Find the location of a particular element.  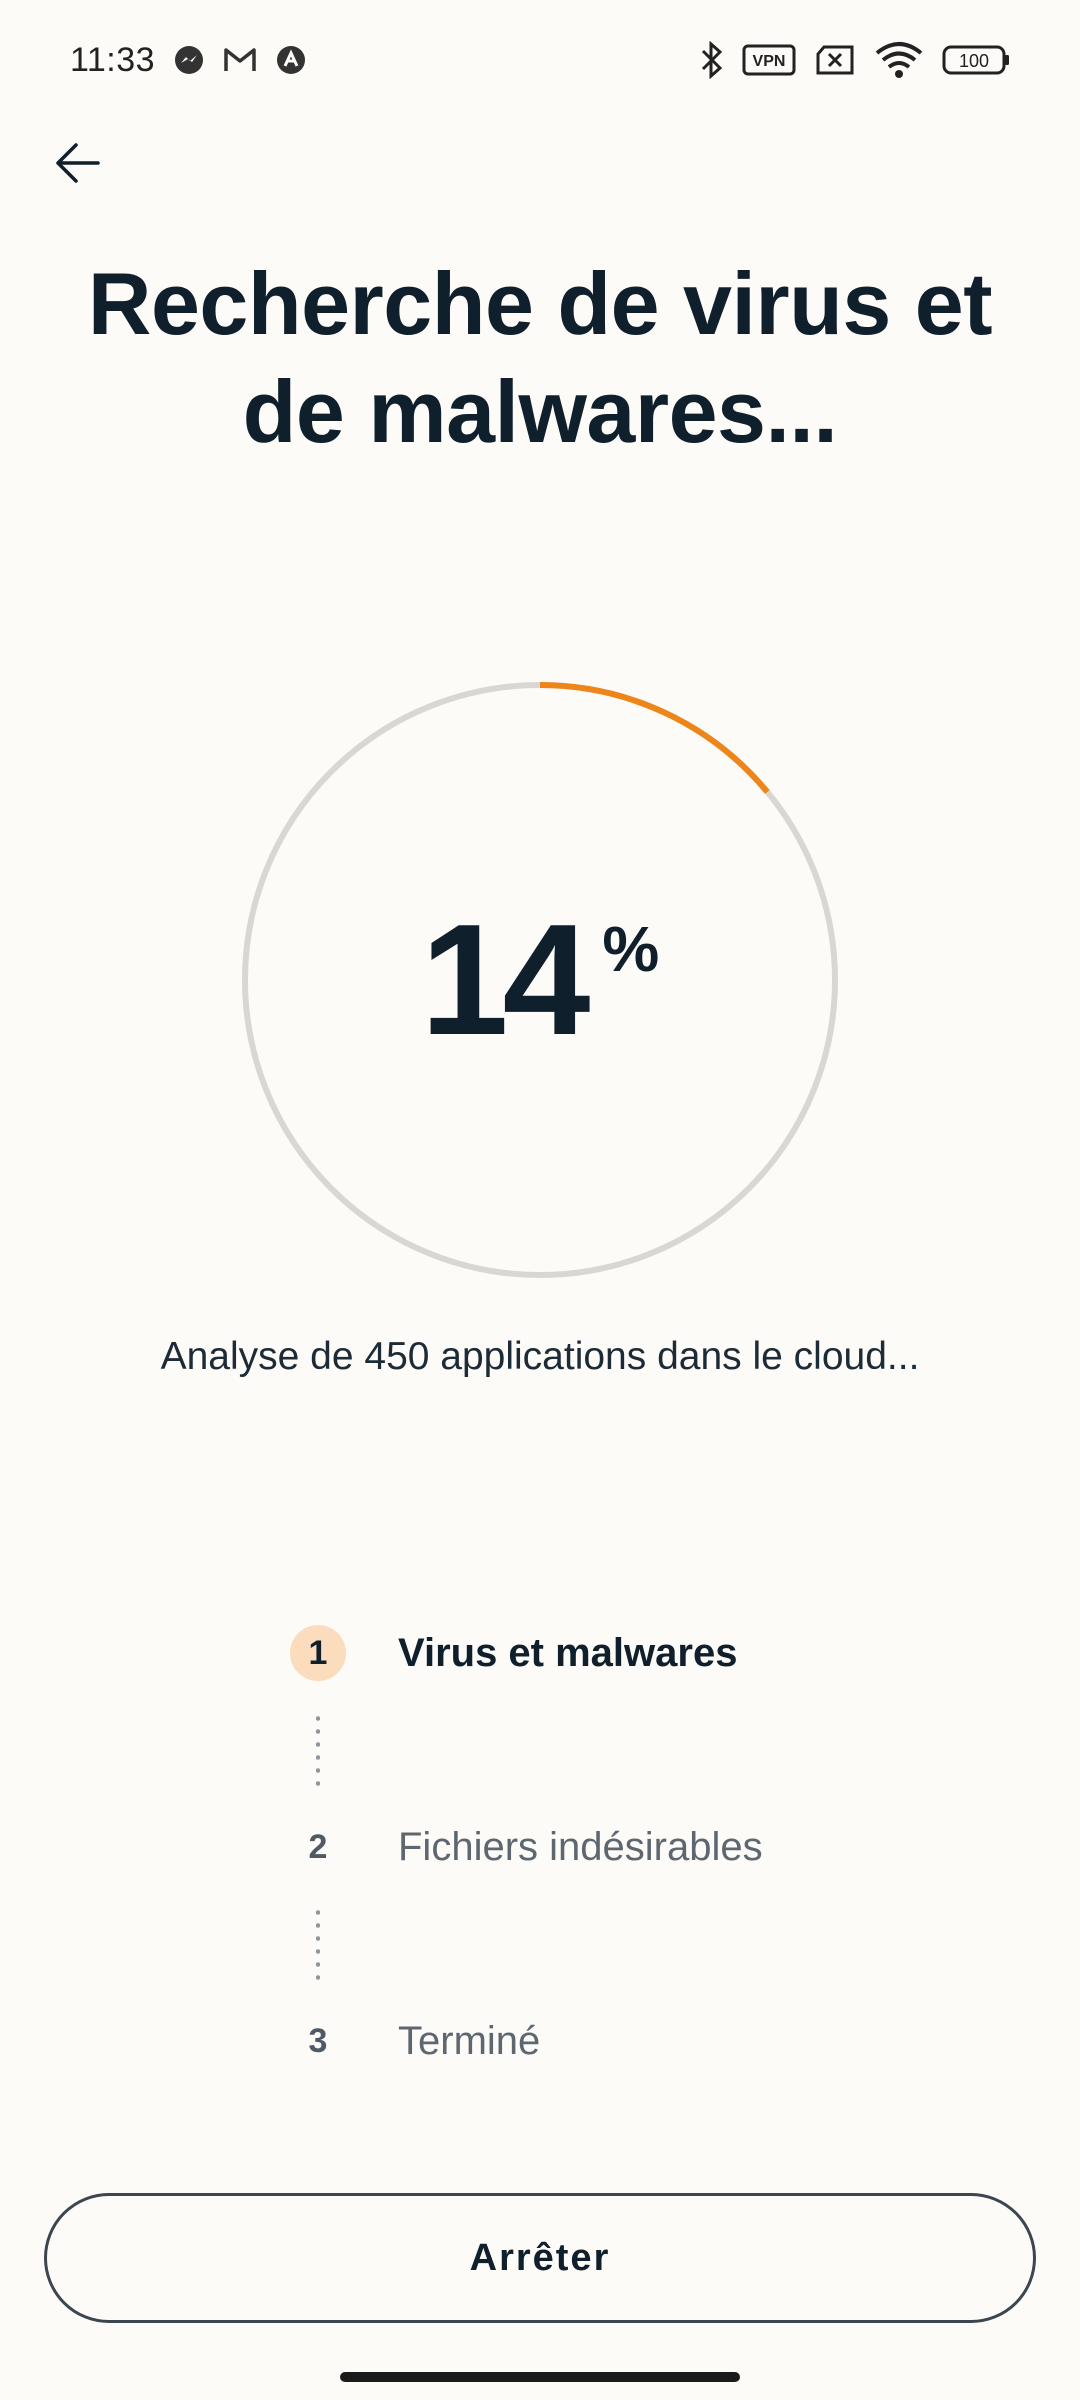

messenger-icon is located at coordinates (189, 60).